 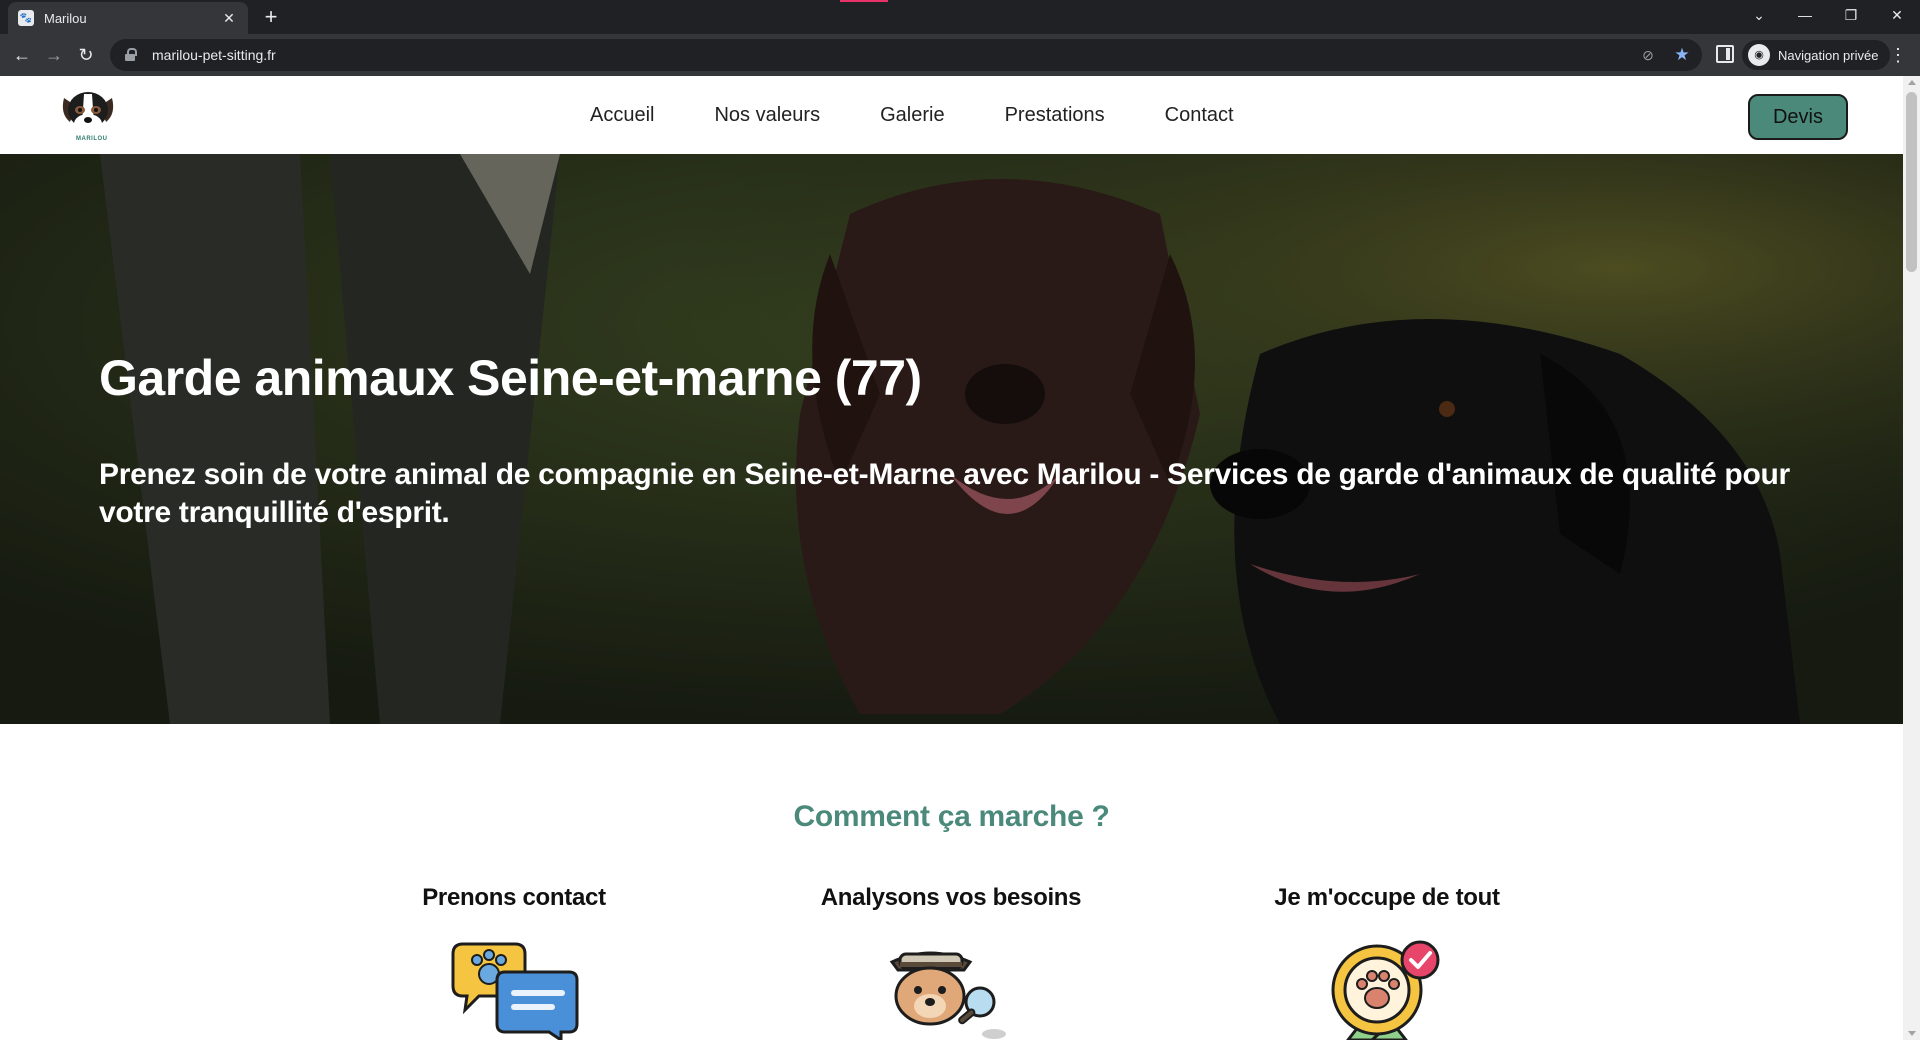 What do you see at coordinates (214, 55) in the screenshot?
I see `url-text: marilou-pet-sitting.fr` at bounding box center [214, 55].